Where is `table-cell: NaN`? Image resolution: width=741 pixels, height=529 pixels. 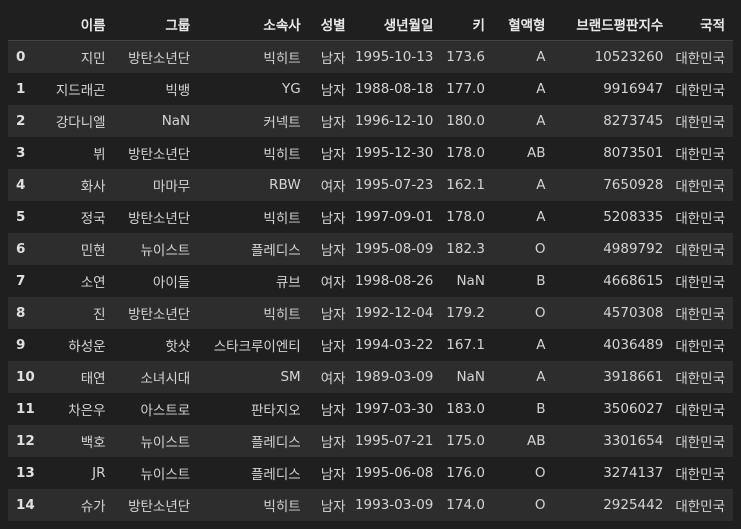
table-cell: NaN is located at coordinates (176, 121).